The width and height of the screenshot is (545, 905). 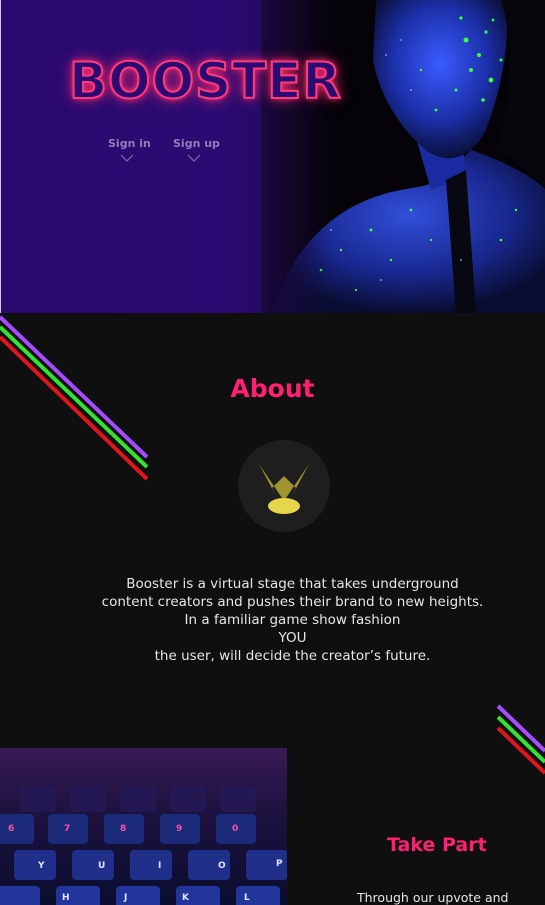 What do you see at coordinates (159, 866) in the screenshot?
I see `key-label: I` at bounding box center [159, 866].